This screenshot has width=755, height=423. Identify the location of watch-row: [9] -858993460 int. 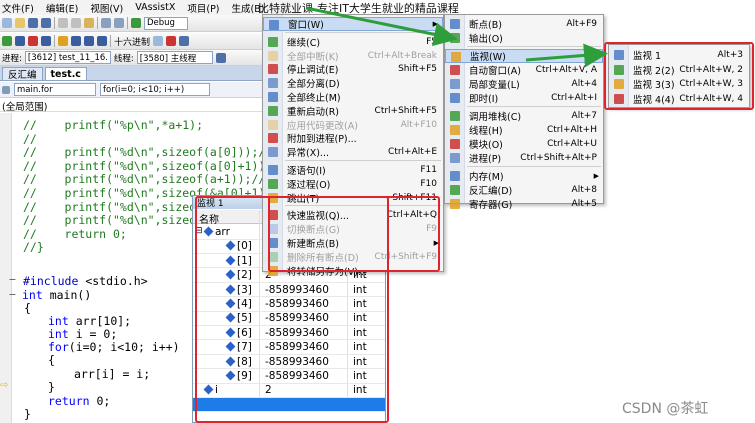
(289, 376).